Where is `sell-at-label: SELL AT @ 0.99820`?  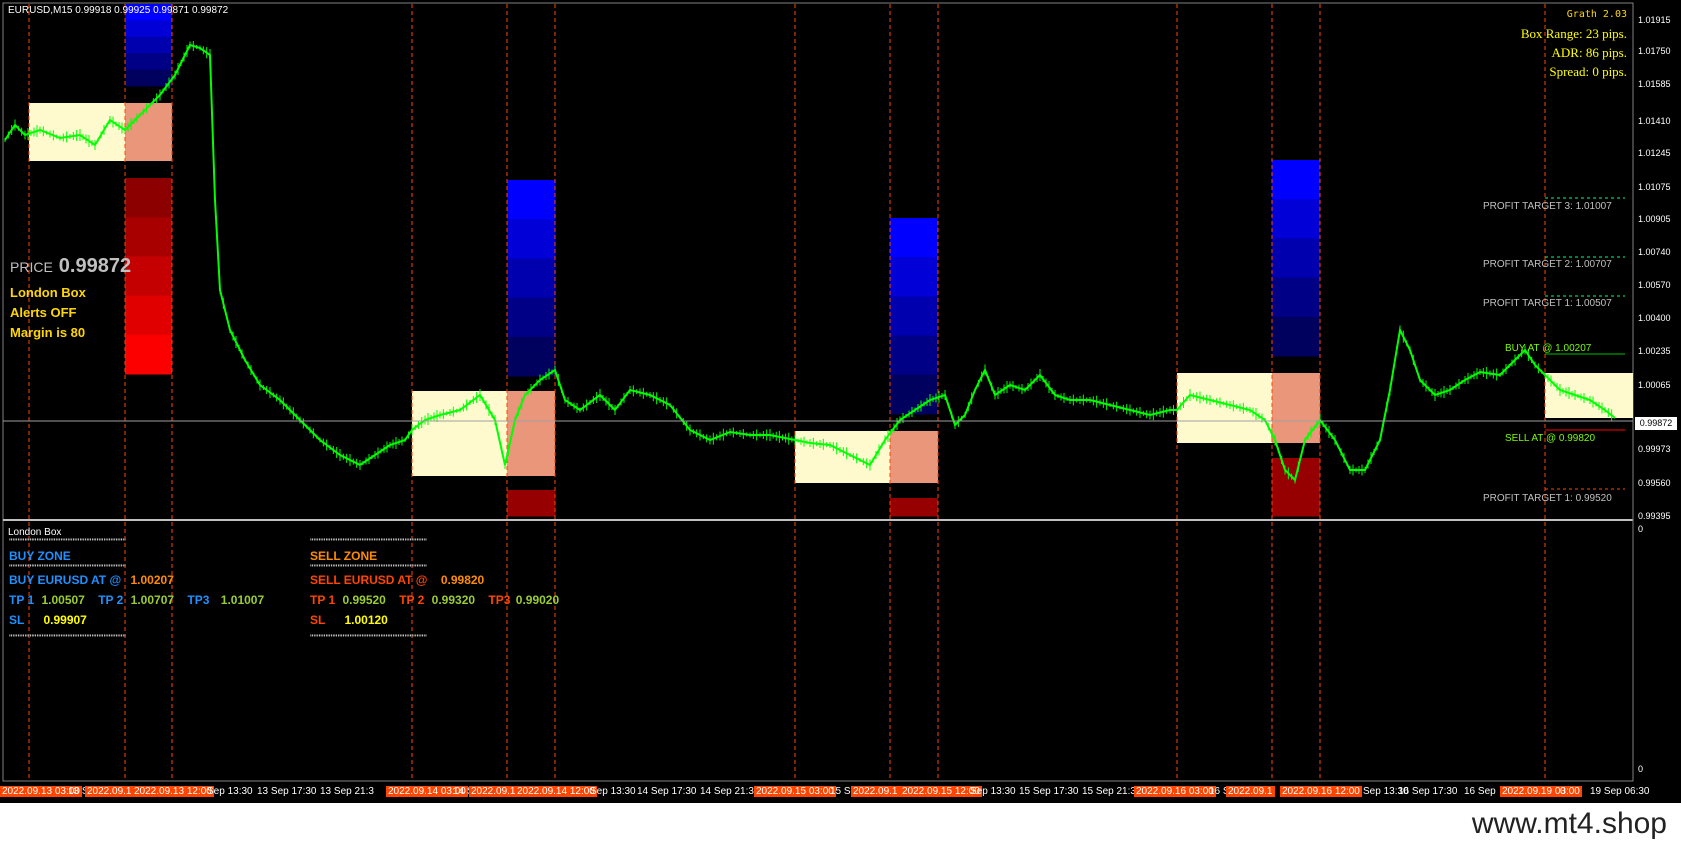 sell-at-label: SELL AT @ 0.99820 is located at coordinates (1550, 438).